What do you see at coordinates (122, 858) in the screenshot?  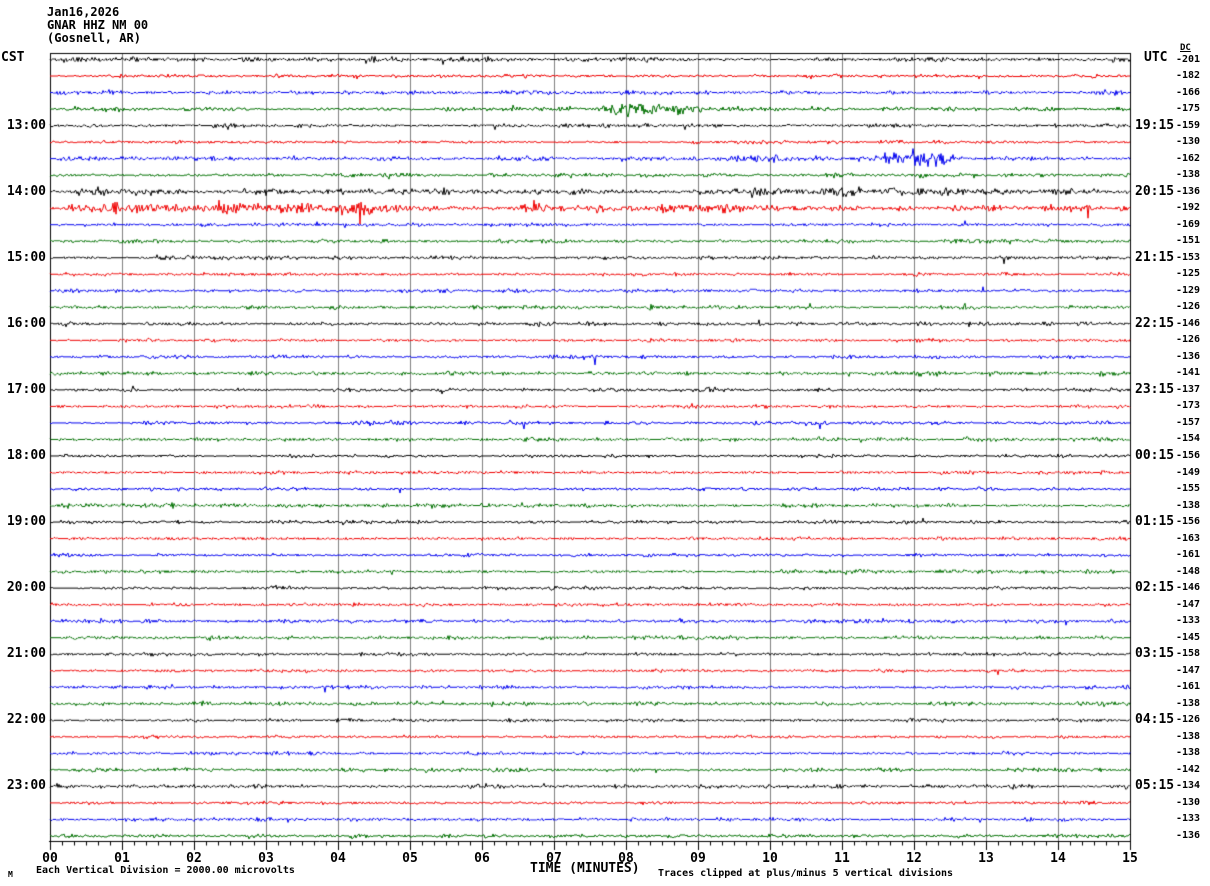 I see `minute-tick-label: 01` at bounding box center [122, 858].